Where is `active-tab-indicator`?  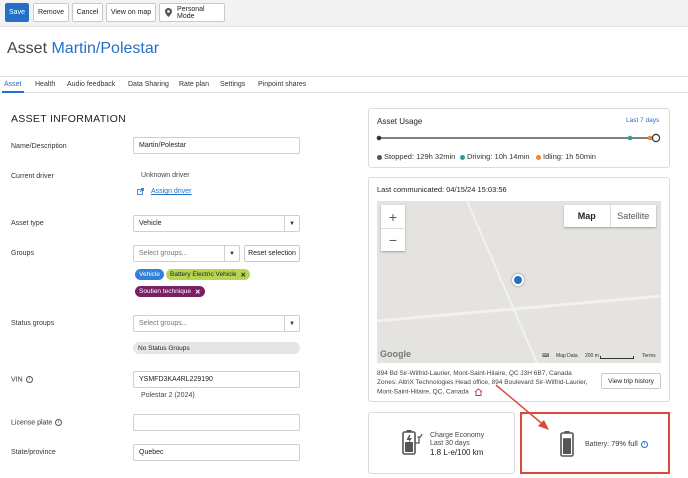
active-tab-indicator is located at coordinates (13, 92).